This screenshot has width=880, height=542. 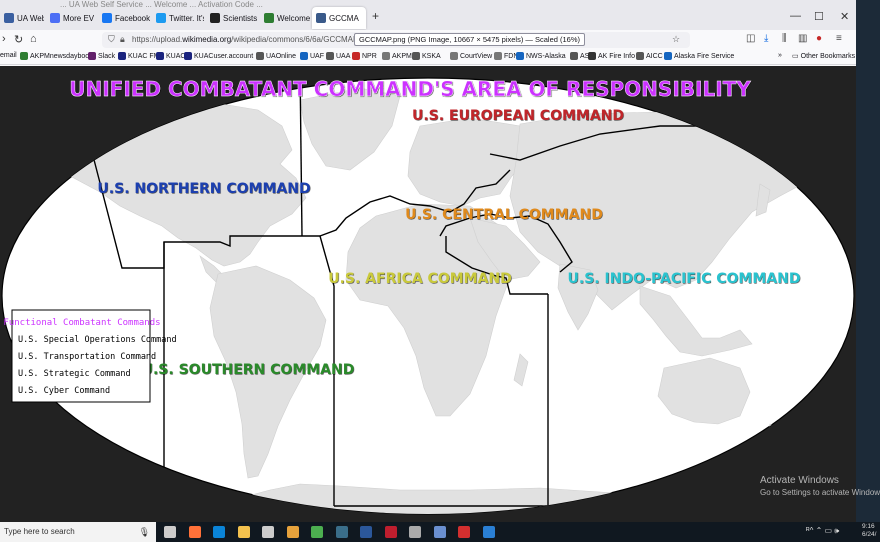 I want to click on tab: UA Web SS, so click(x=22, y=18).